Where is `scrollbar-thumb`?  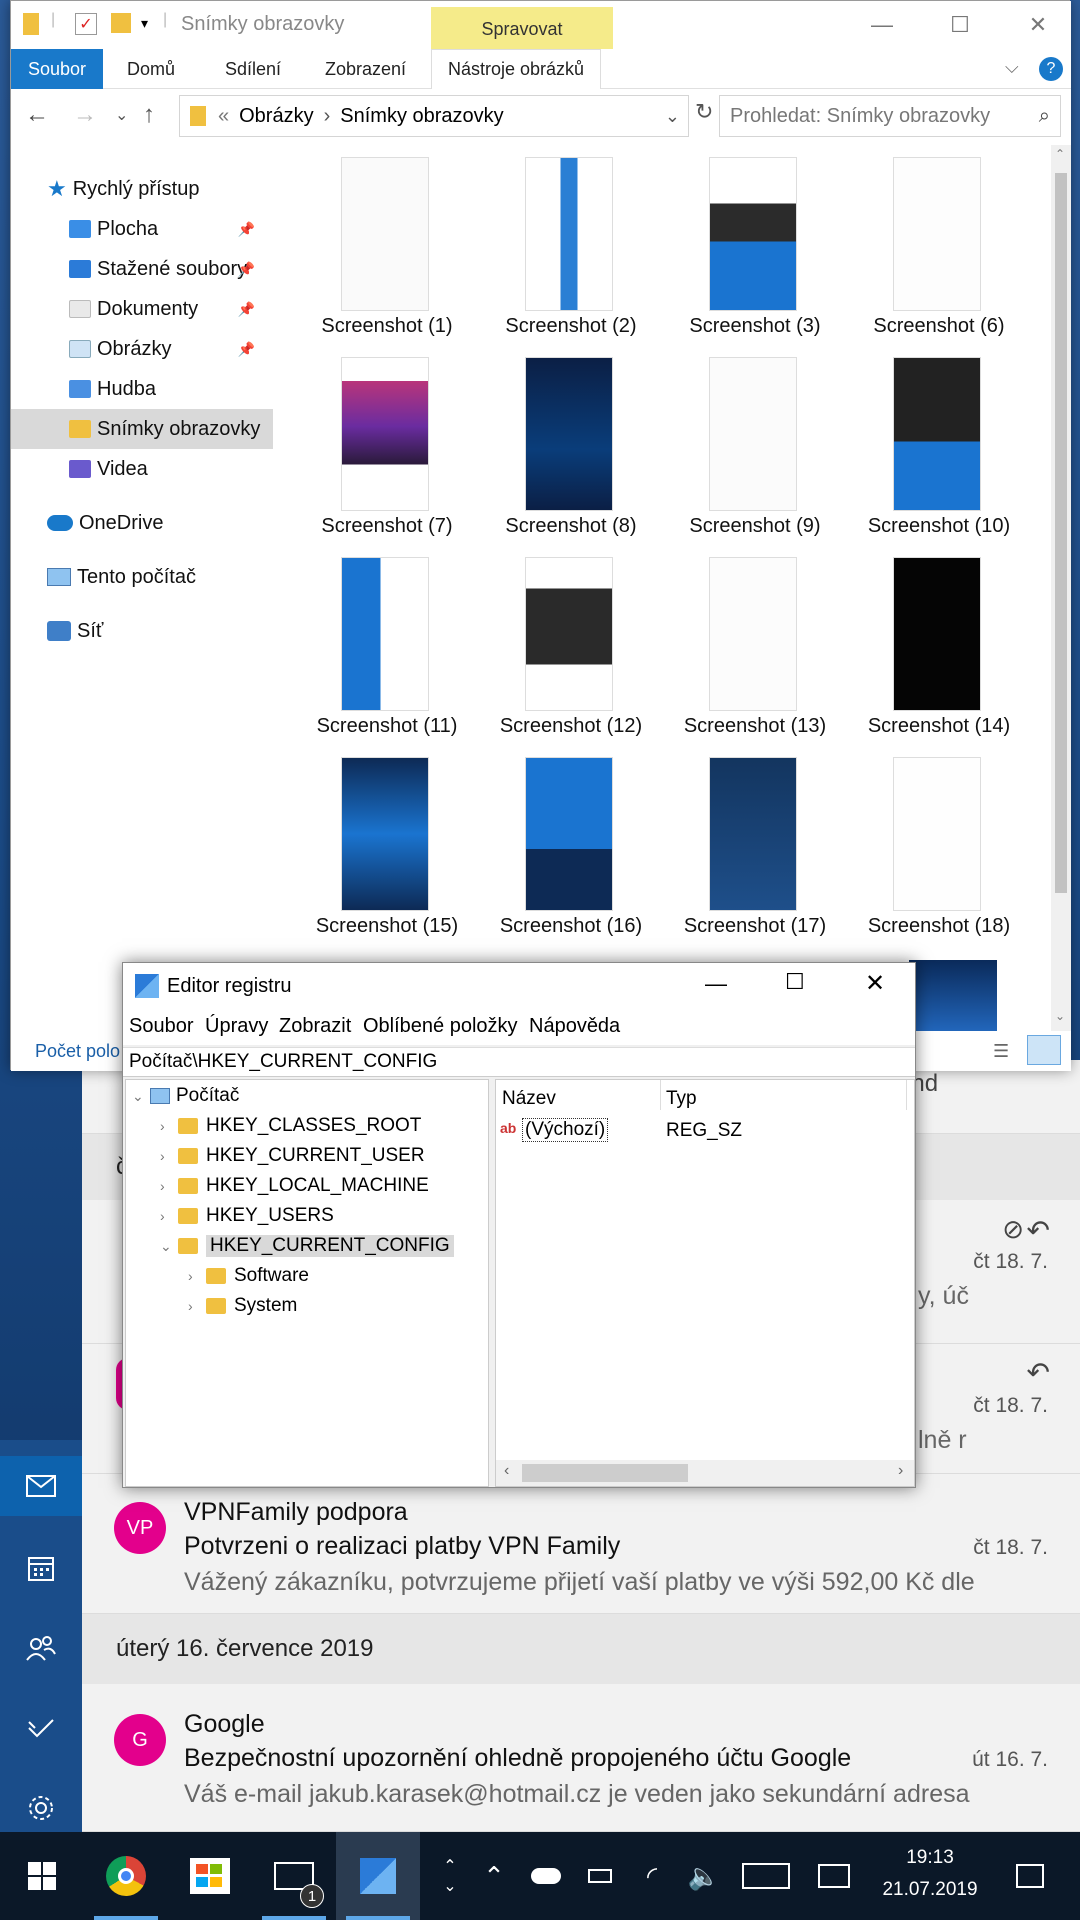
scrollbar-thumb is located at coordinates (605, 1473).